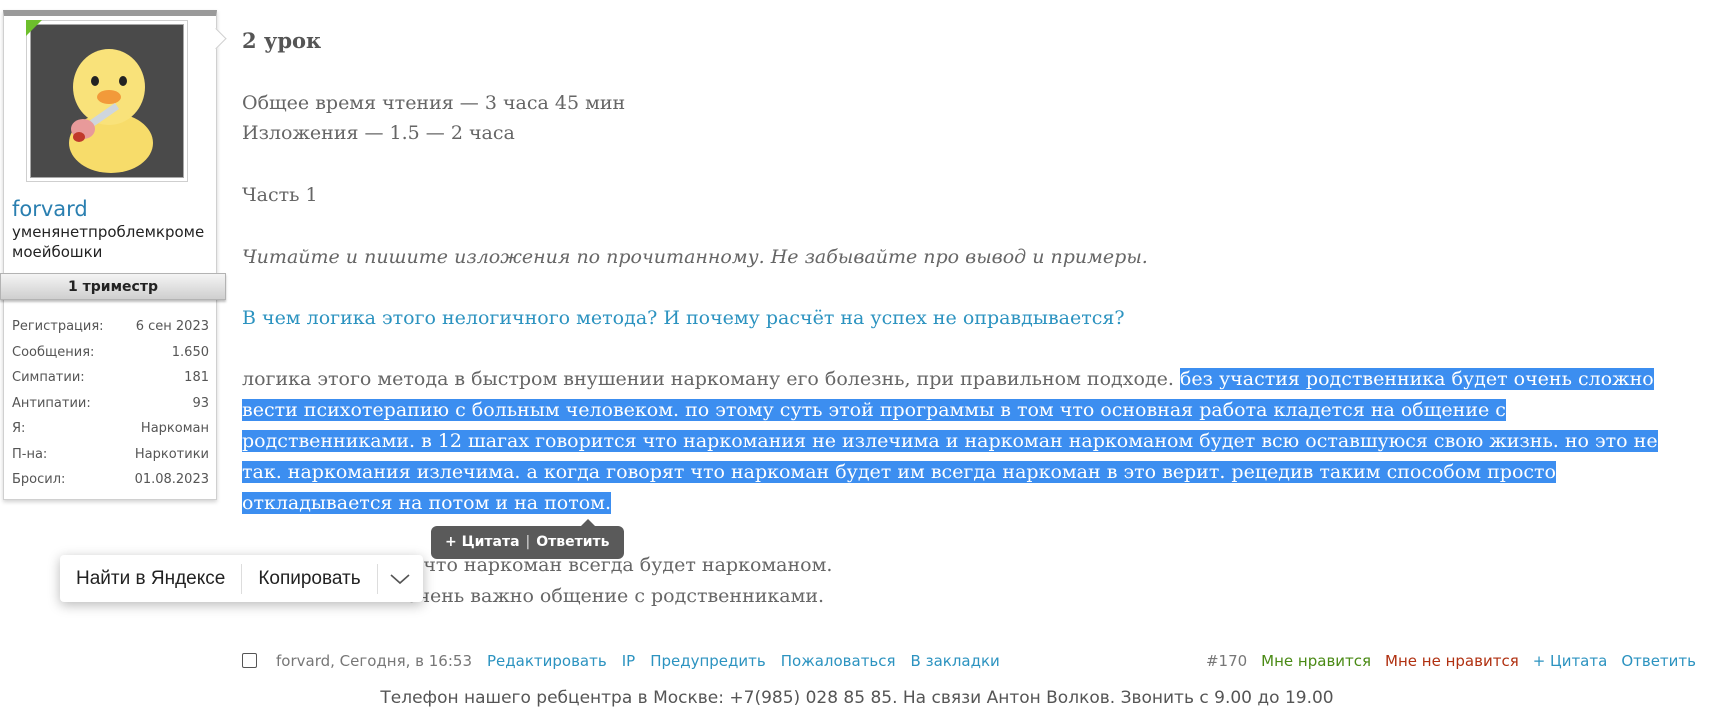 The image size is (1714, 718). What do you see at coordinates (1316, 661) in the screenshot?
I see `like-button: Мне нравится` at bounding box center [1316, 661].